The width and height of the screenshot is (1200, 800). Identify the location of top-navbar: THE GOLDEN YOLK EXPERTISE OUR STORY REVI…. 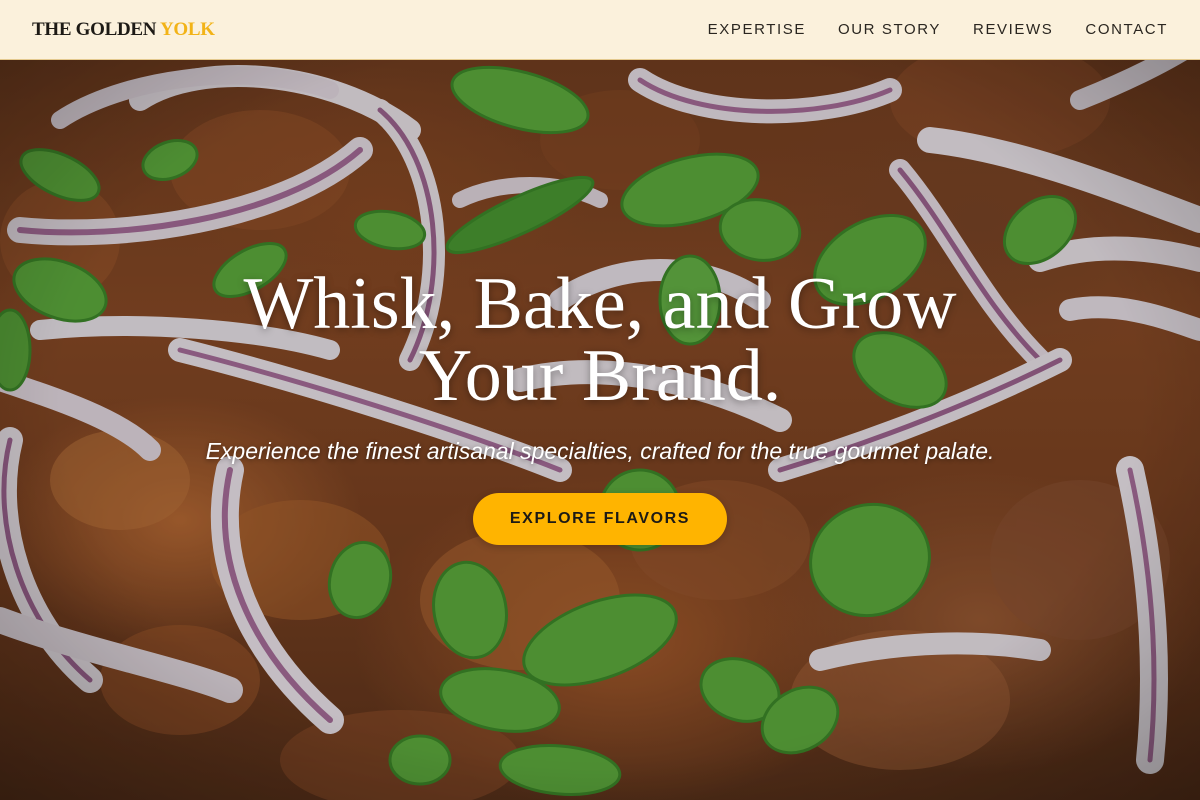
(600, 30).